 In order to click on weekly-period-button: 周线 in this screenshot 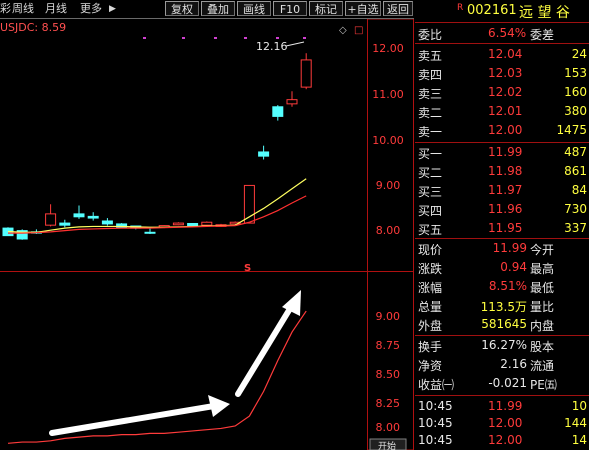, I will do `click(23, 9)`.